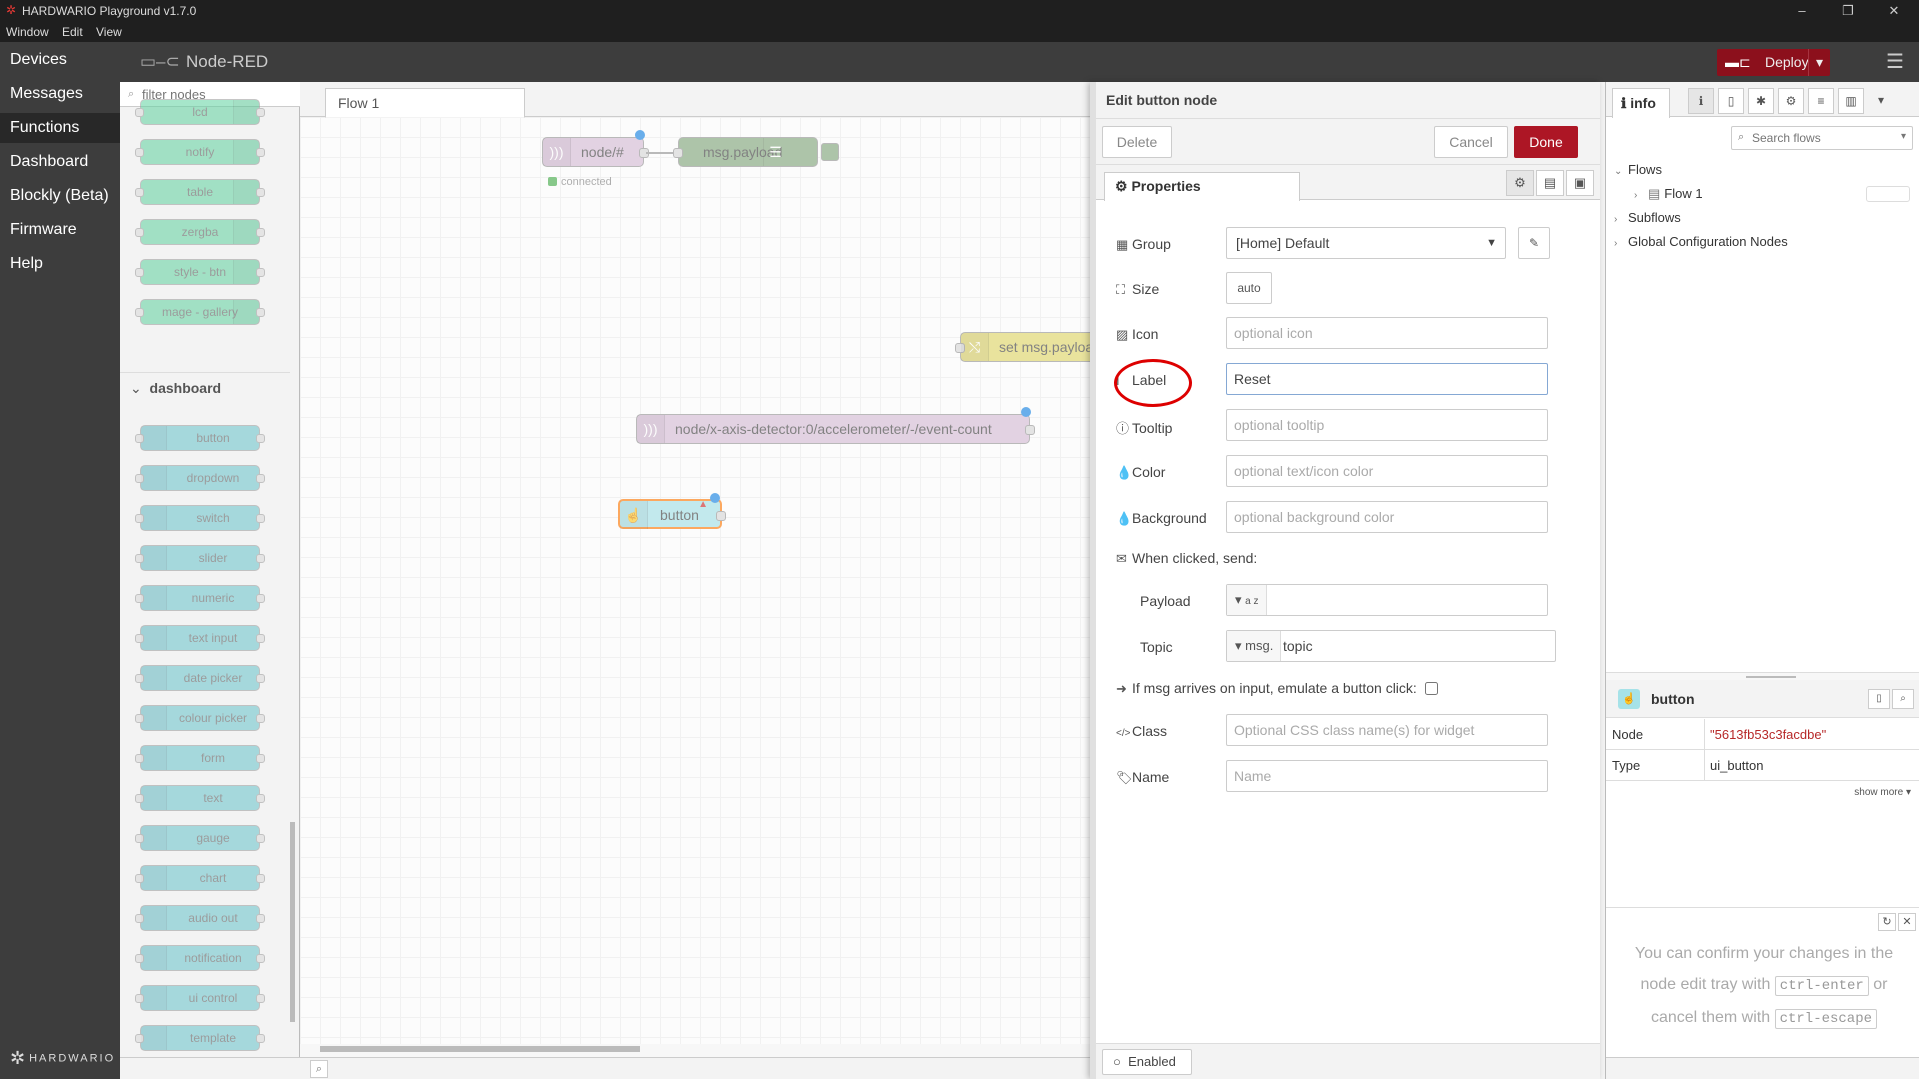 The image size is (1919, 1079). What do you see at coordinates (200, 112) in the screenshot?
I see `palette-node: lcd` at bounding box center [200, 112].